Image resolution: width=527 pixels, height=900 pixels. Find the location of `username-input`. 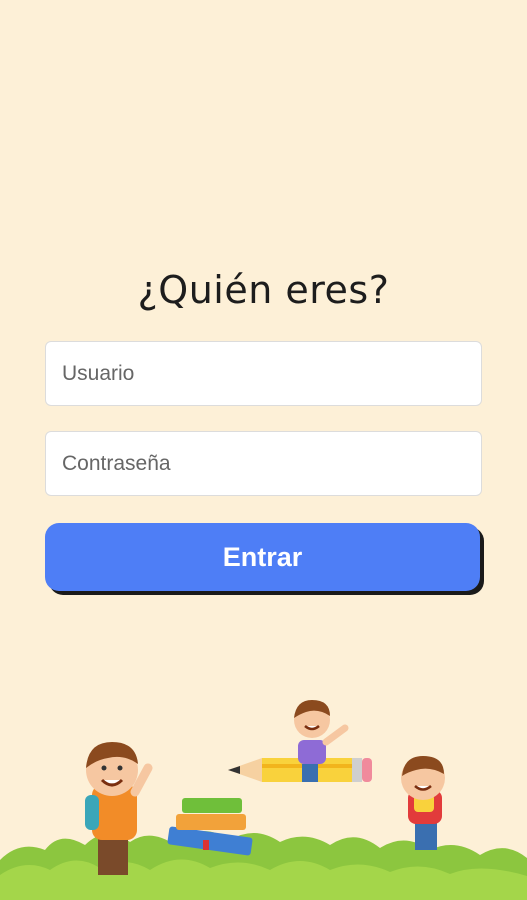

username-input is located at coordinates (263, 373).